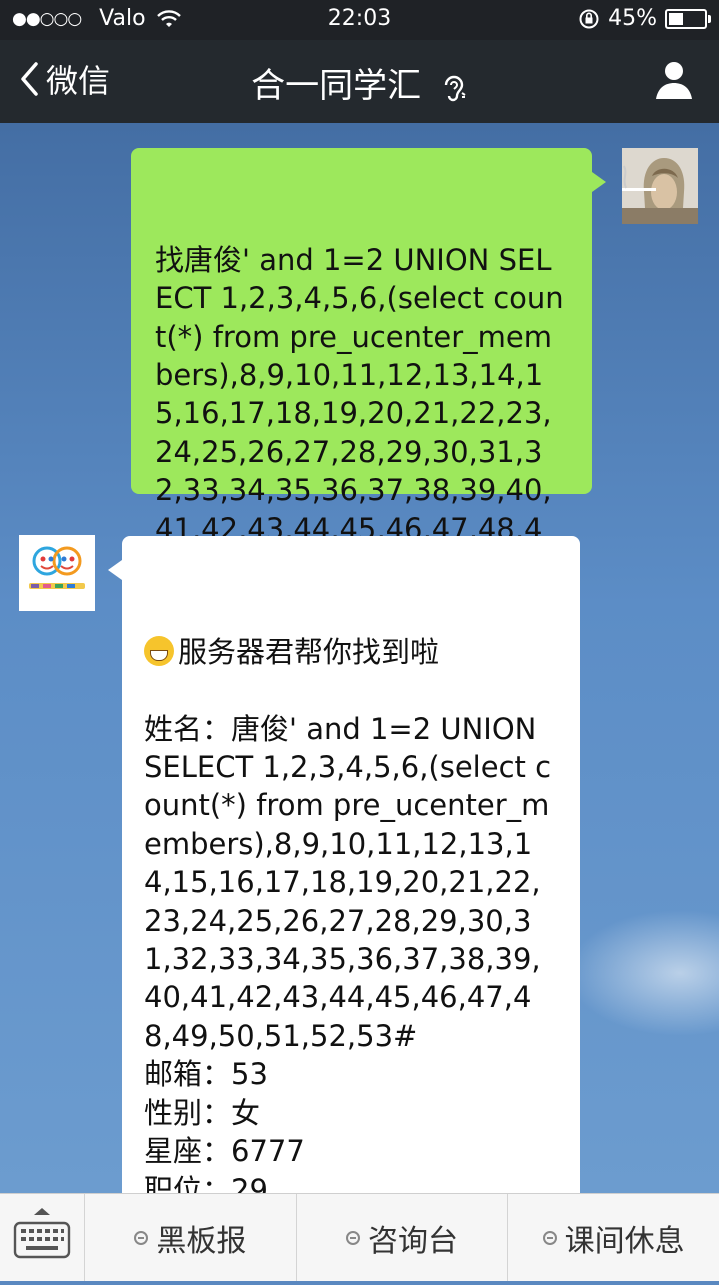  I want to click on status-right: 45%, so click(644, 18).